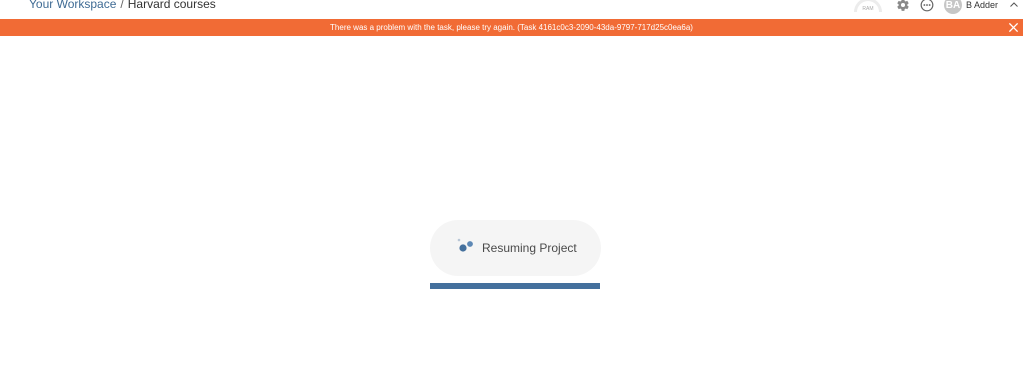 This screenshot has height=378, width=1023. What do you see at coordinates (529, 248) in the screenshot?
I see `resuming-project-label: Resuming Project` at bounding box center [529, 248].